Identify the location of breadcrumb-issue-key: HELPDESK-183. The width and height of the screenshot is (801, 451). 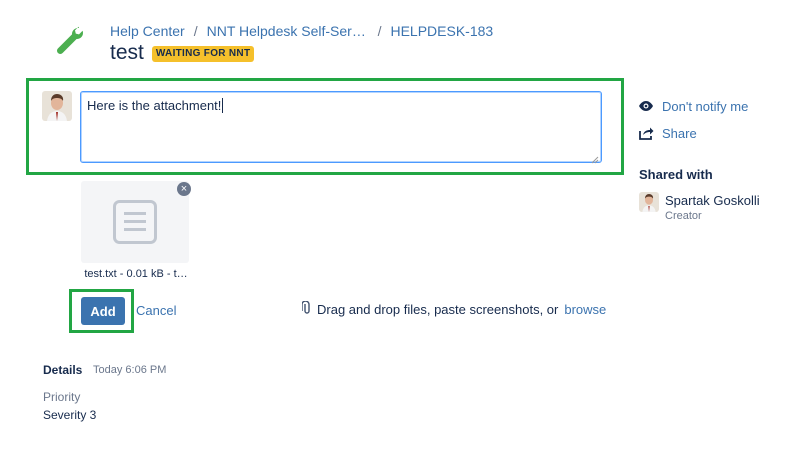
(441, 31).